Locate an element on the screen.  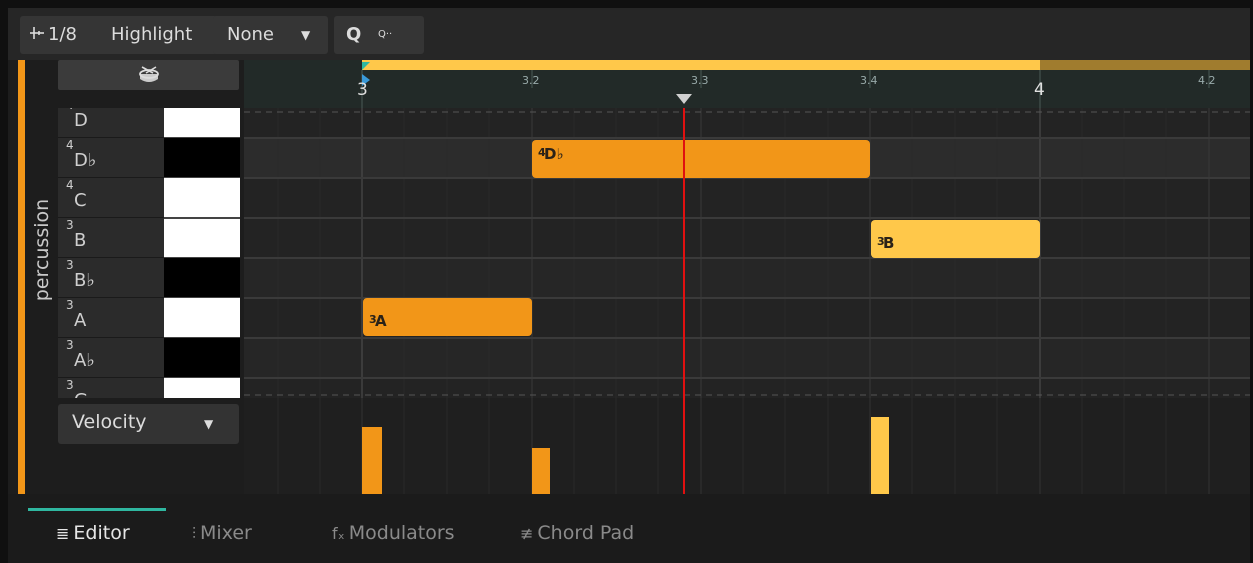
piano-key-g3 is located at coordinates (202, 388).